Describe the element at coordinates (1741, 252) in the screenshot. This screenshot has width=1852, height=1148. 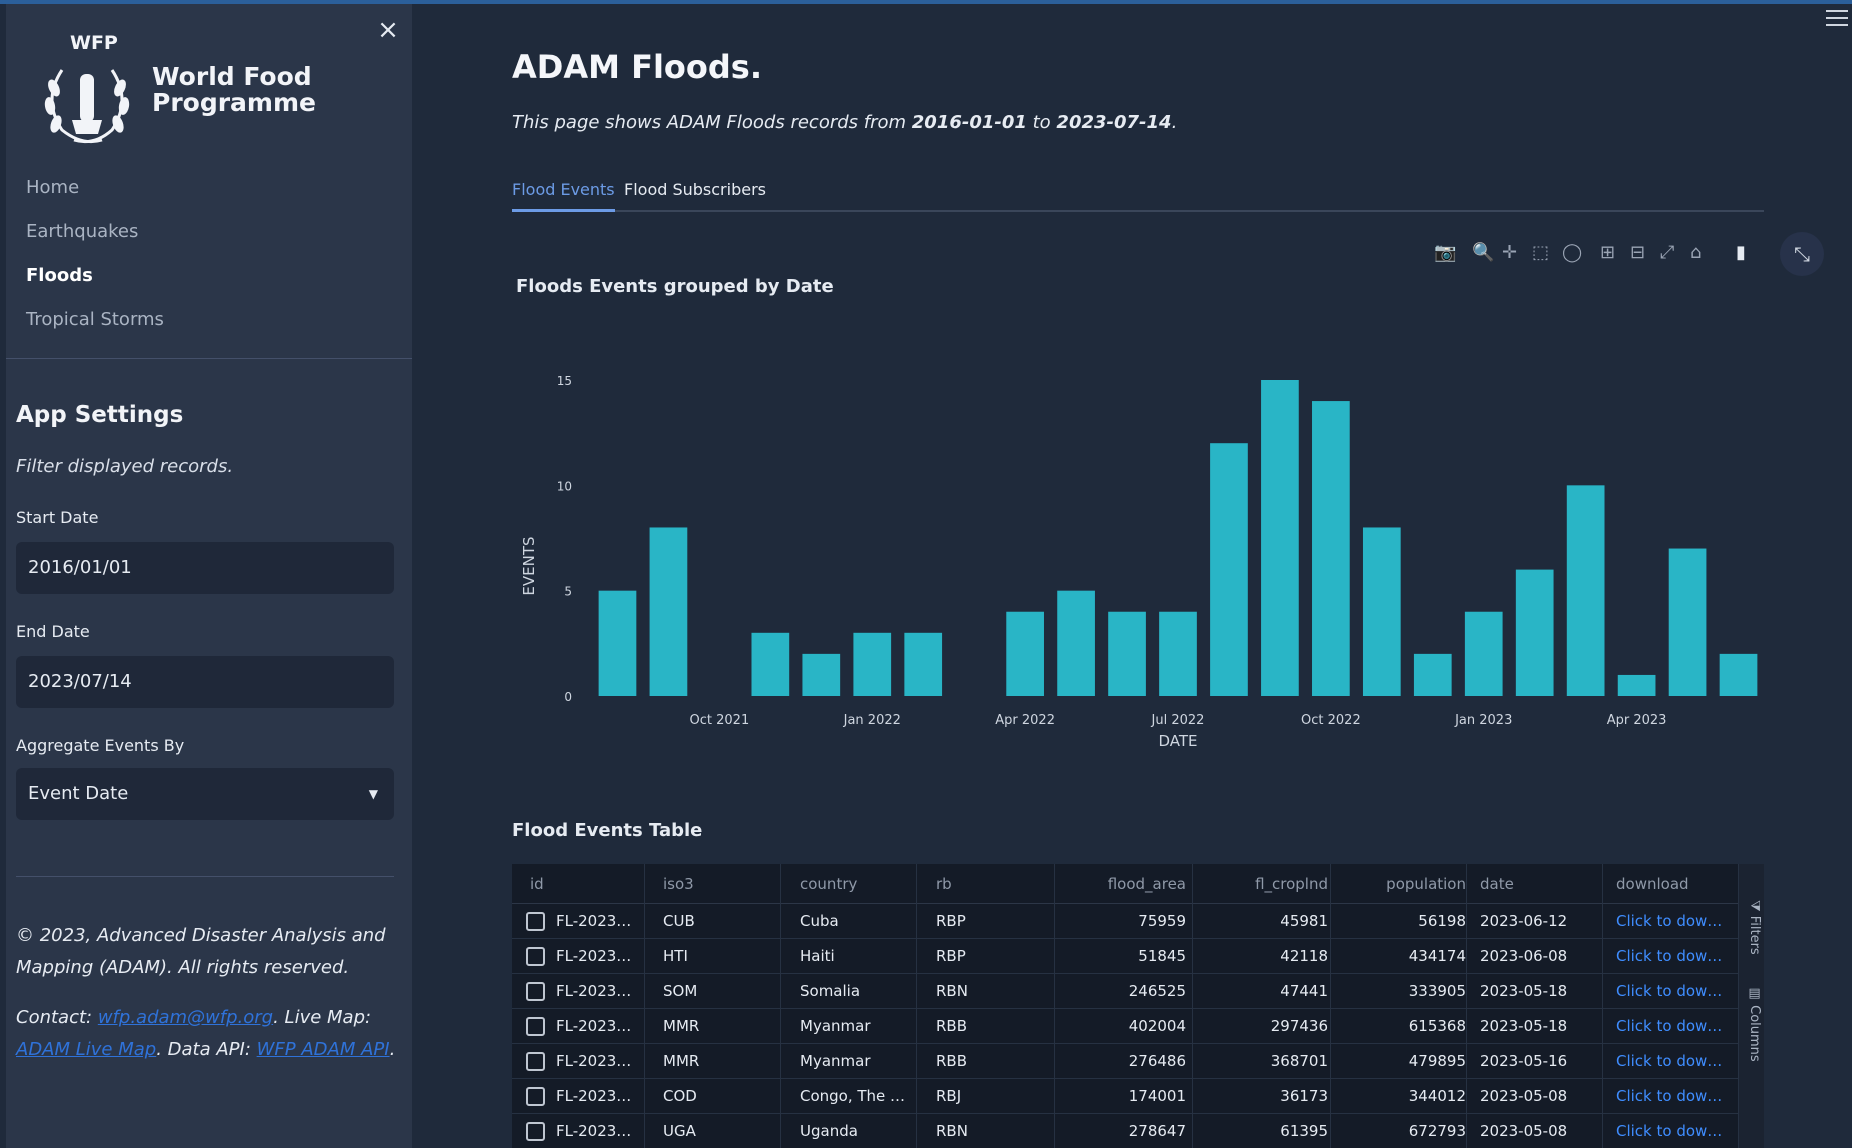
I see `plotly-logo-icon: ▮` at that location.